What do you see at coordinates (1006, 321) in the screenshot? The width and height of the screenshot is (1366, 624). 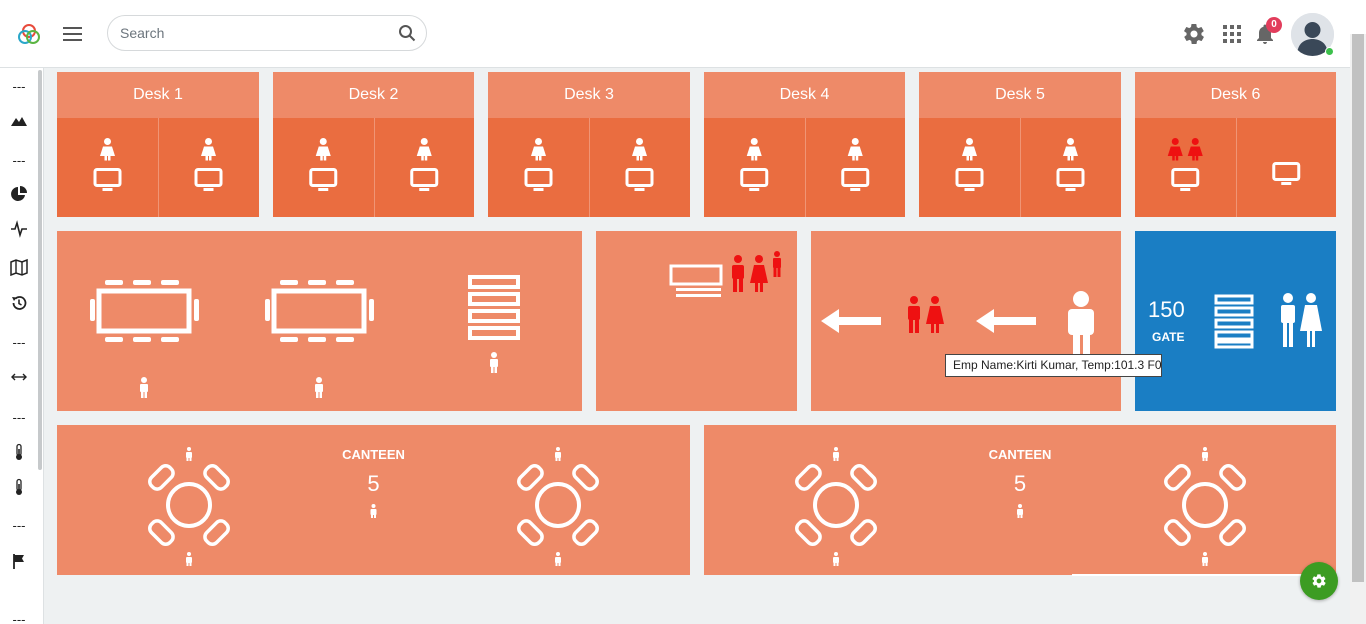 I see `arrow-left-icon` at bounding box center [1006, 321].